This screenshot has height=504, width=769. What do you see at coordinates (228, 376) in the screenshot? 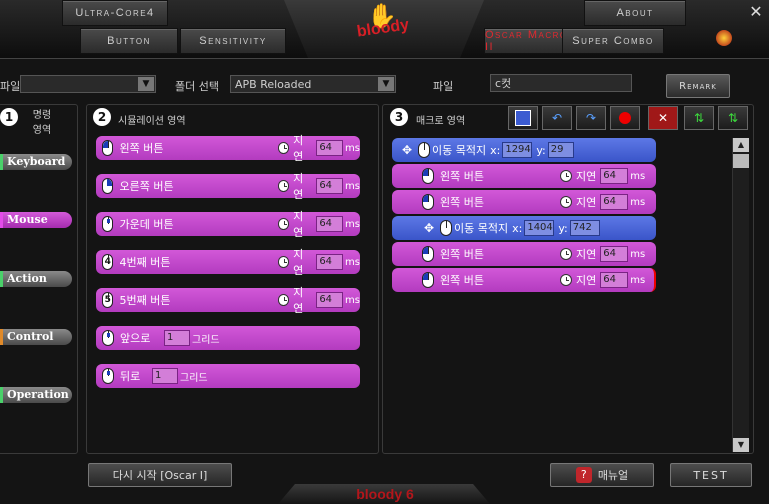
I see `sim-block-scroll-back: 뒤로 1 그리드` at bounding box center [228, 376].